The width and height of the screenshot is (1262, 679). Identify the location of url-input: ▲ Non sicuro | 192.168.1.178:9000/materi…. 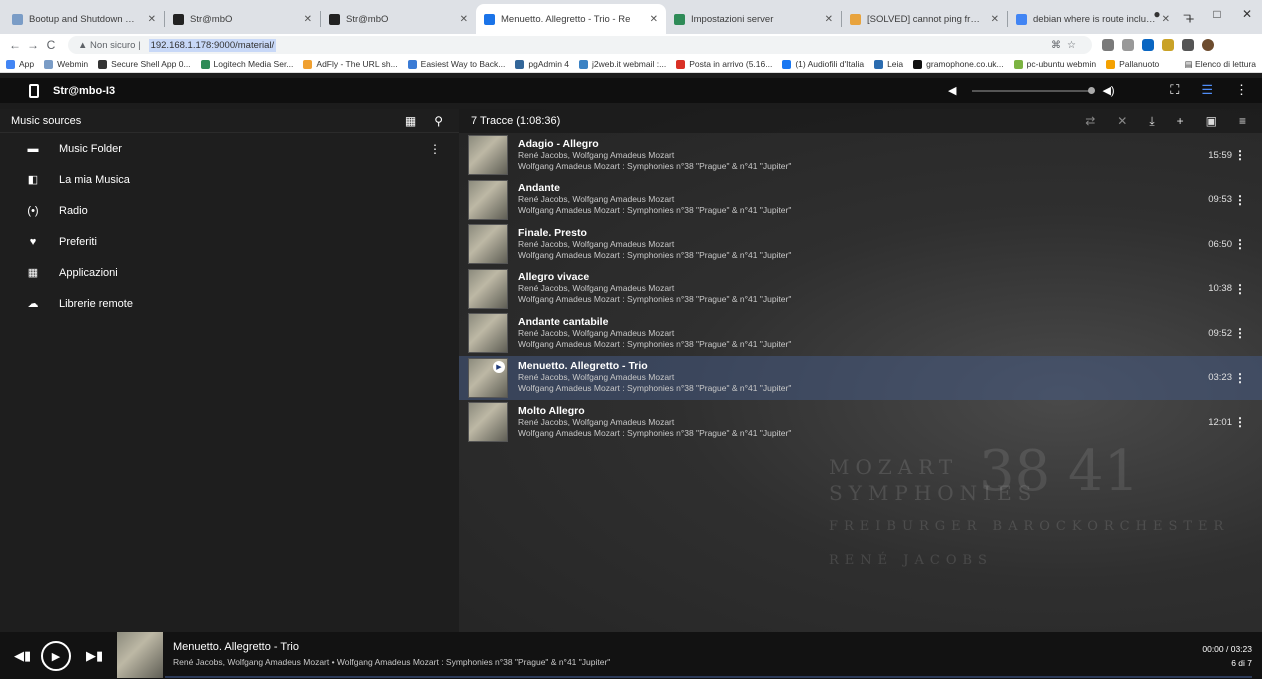
(580, 45).